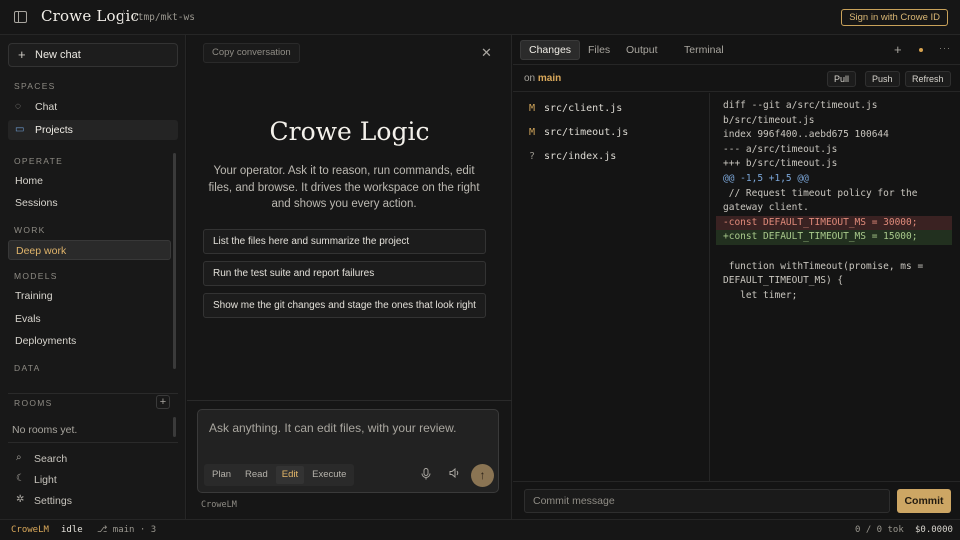 This screenshot has height=540, width=960. Describe the element at coordinates (290, 475) in the screenshot. I see `mode-edit: Edit` at that location.